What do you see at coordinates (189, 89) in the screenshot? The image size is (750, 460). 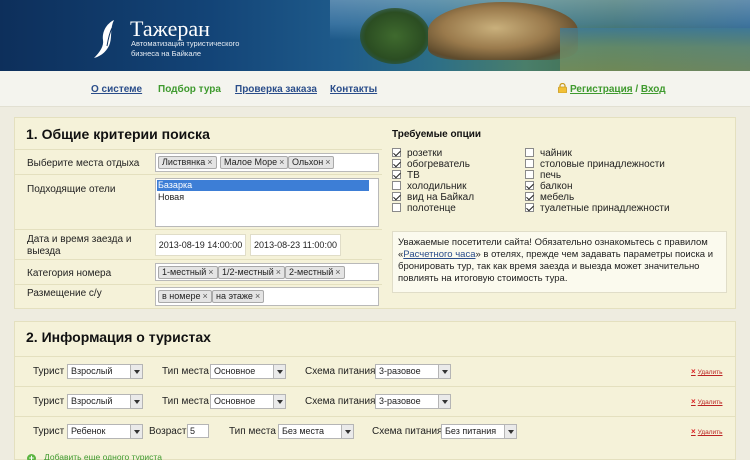 I see `nav-item-tour-selection: Подбор тура` at bounding box center [189, 89].